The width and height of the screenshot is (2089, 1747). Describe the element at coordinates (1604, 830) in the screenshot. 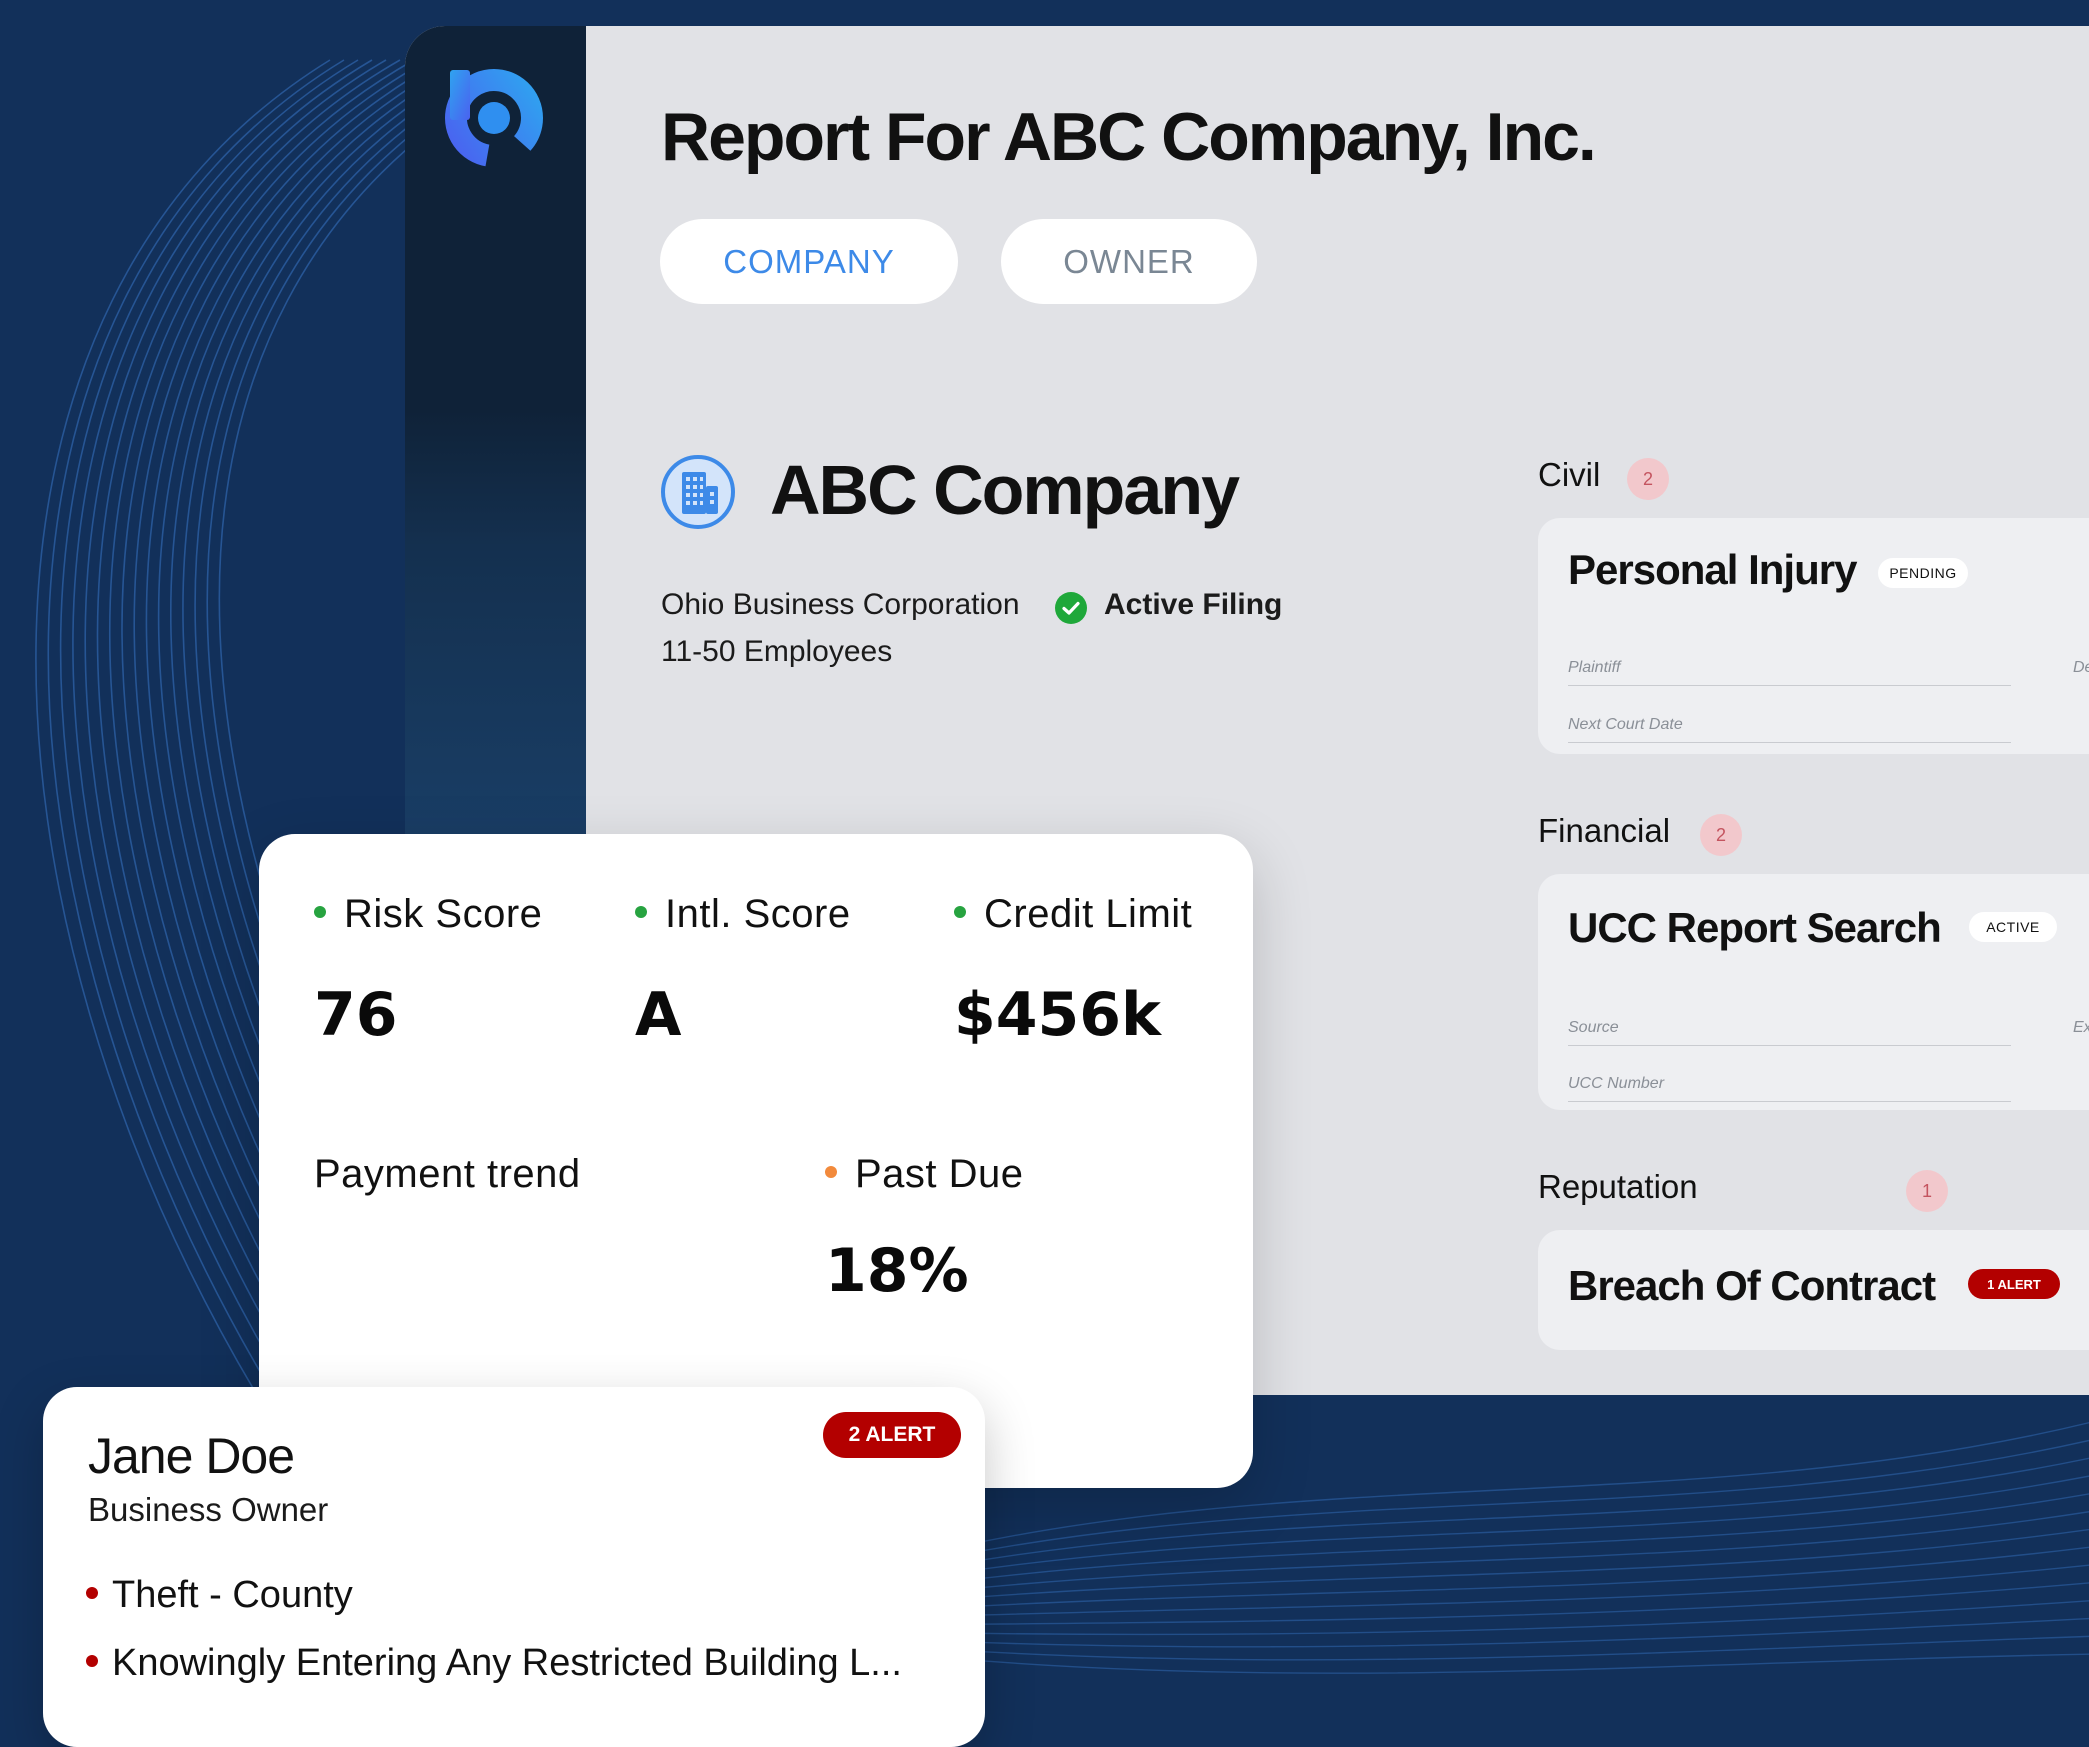

I see `section-label-financial: Financial` at that location.